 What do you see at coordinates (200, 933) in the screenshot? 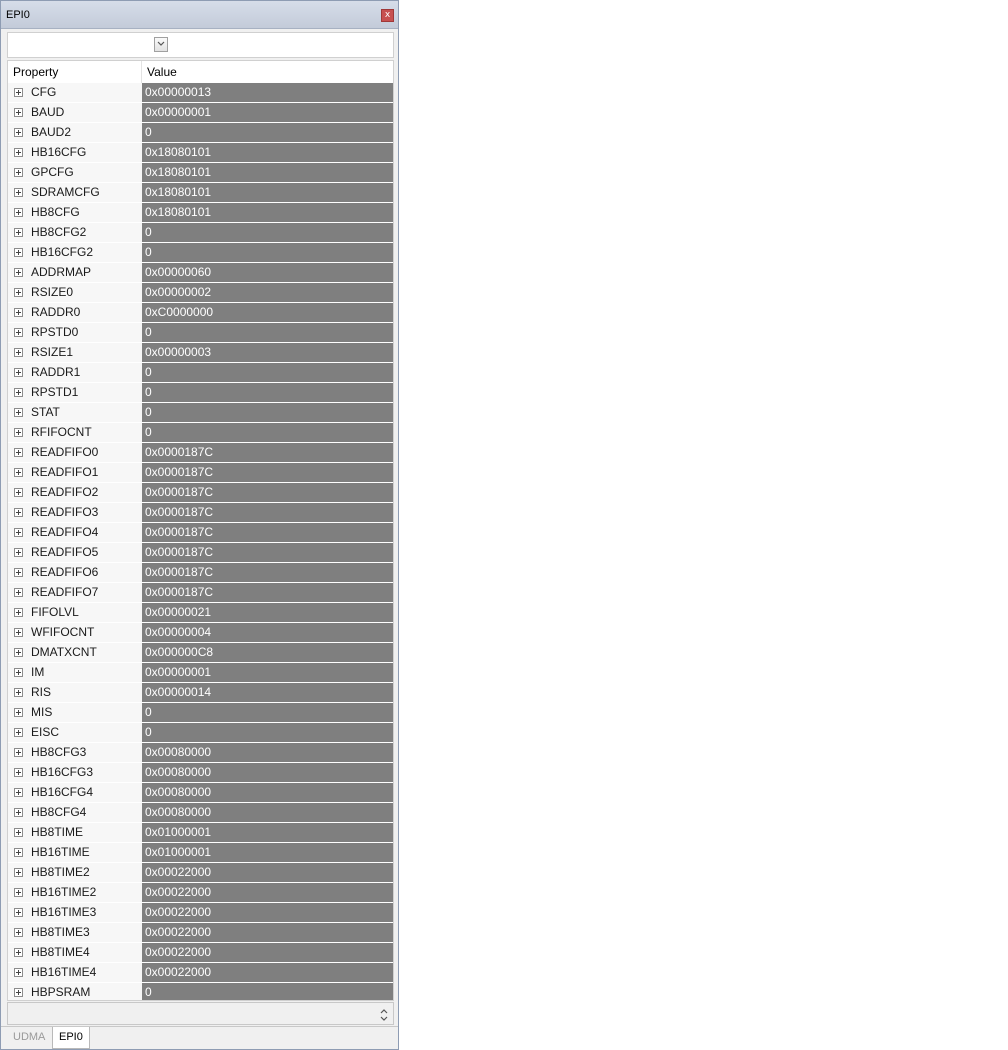
I see `property-row: HB8TIME3 0x00022000` at bounding box center [200, 933].